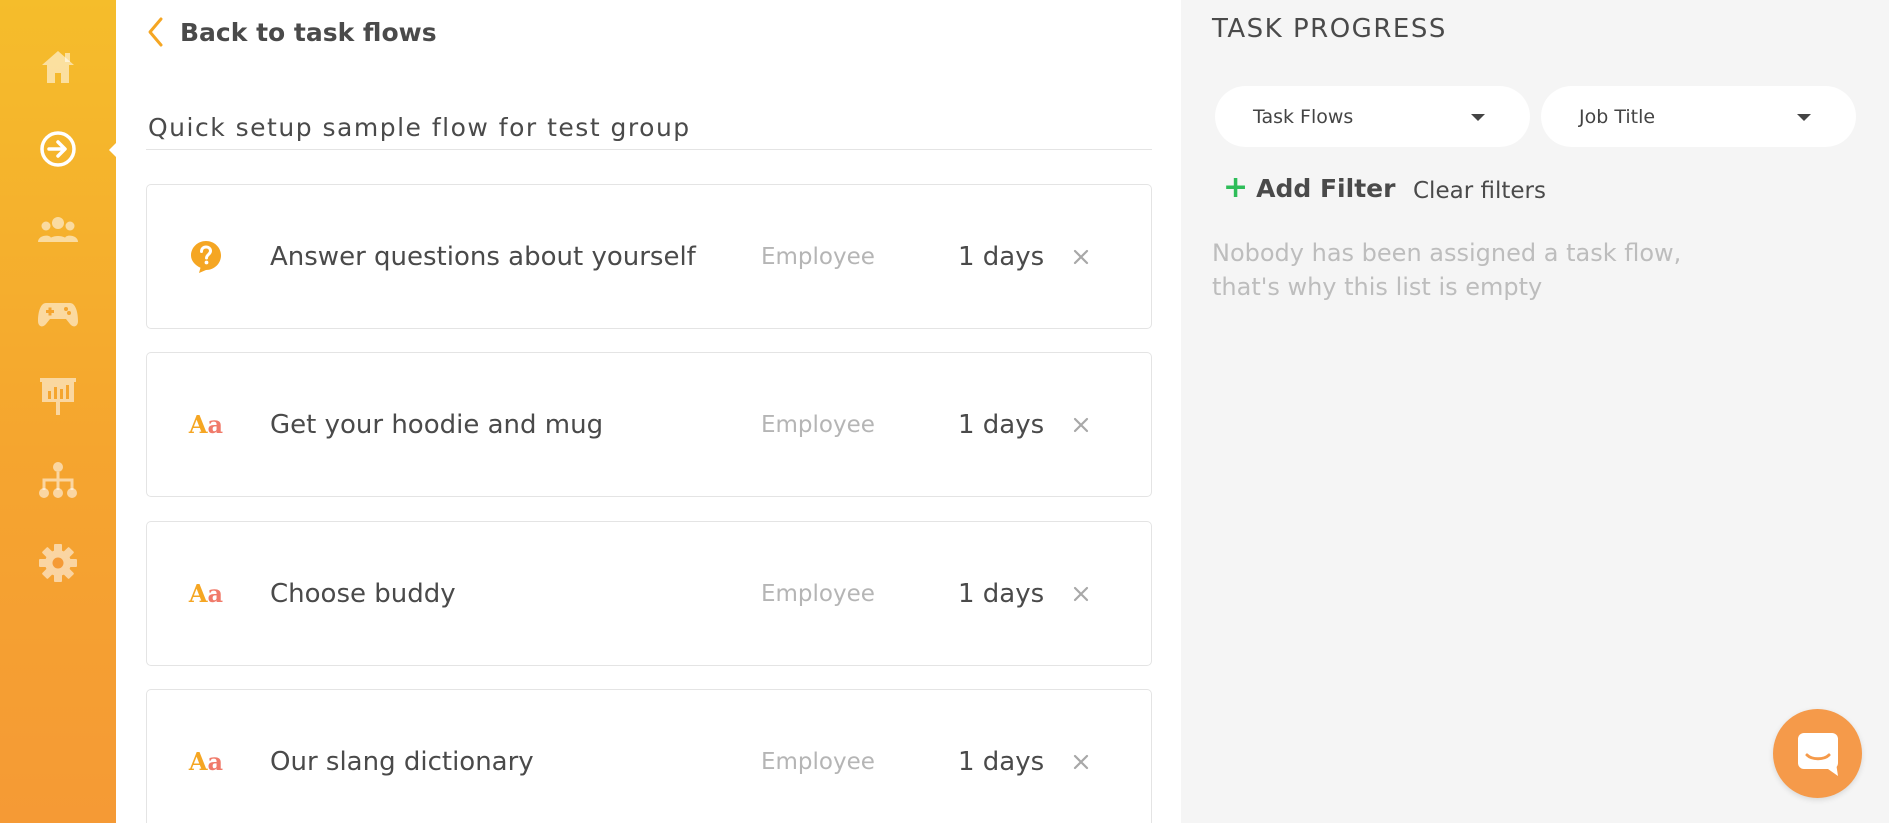 The width and height of the screenshot is (1889, 823). What do you see at coordinates (649, 593) in the screenshot?
I see `task-row: Aa Choose buddy Employee 1 days` at bounding box center [649, 593].